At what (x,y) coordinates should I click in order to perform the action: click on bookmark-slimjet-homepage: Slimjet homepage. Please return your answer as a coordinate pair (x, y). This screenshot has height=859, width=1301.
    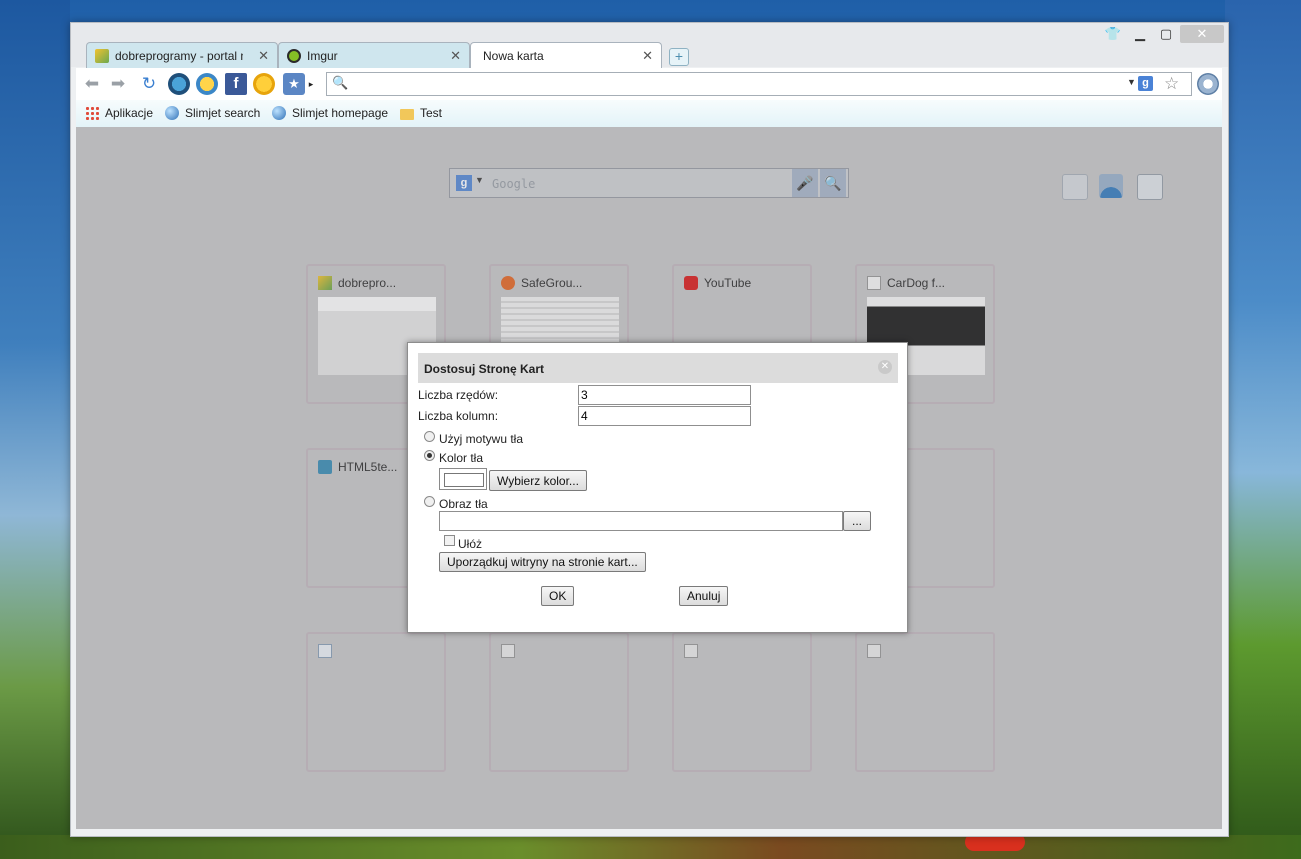
    Looking at the image, I should click on (330, 113).